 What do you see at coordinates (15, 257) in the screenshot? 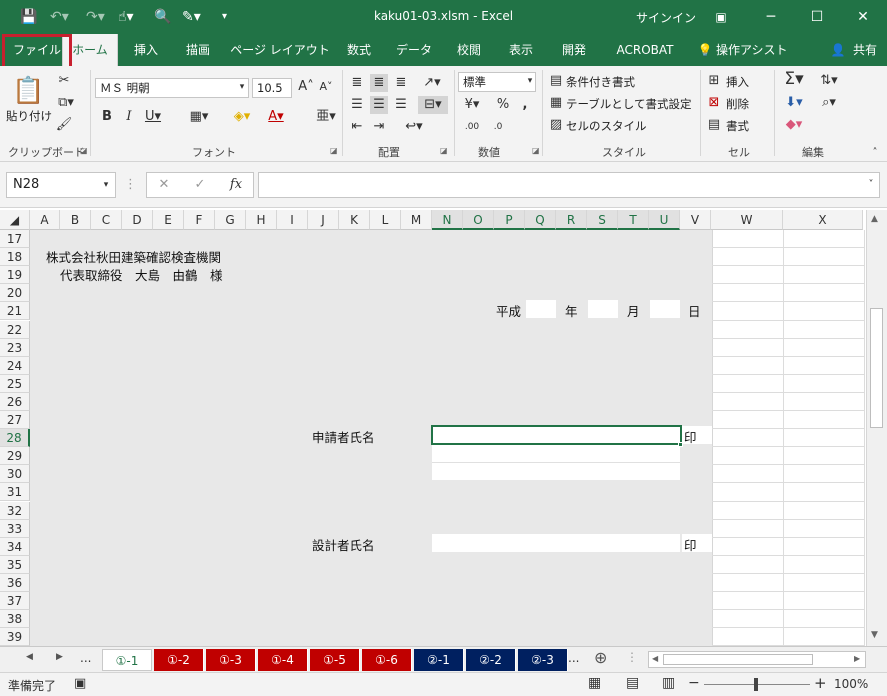
I see `row-header-18: 18` at bounding box center [15, 257].